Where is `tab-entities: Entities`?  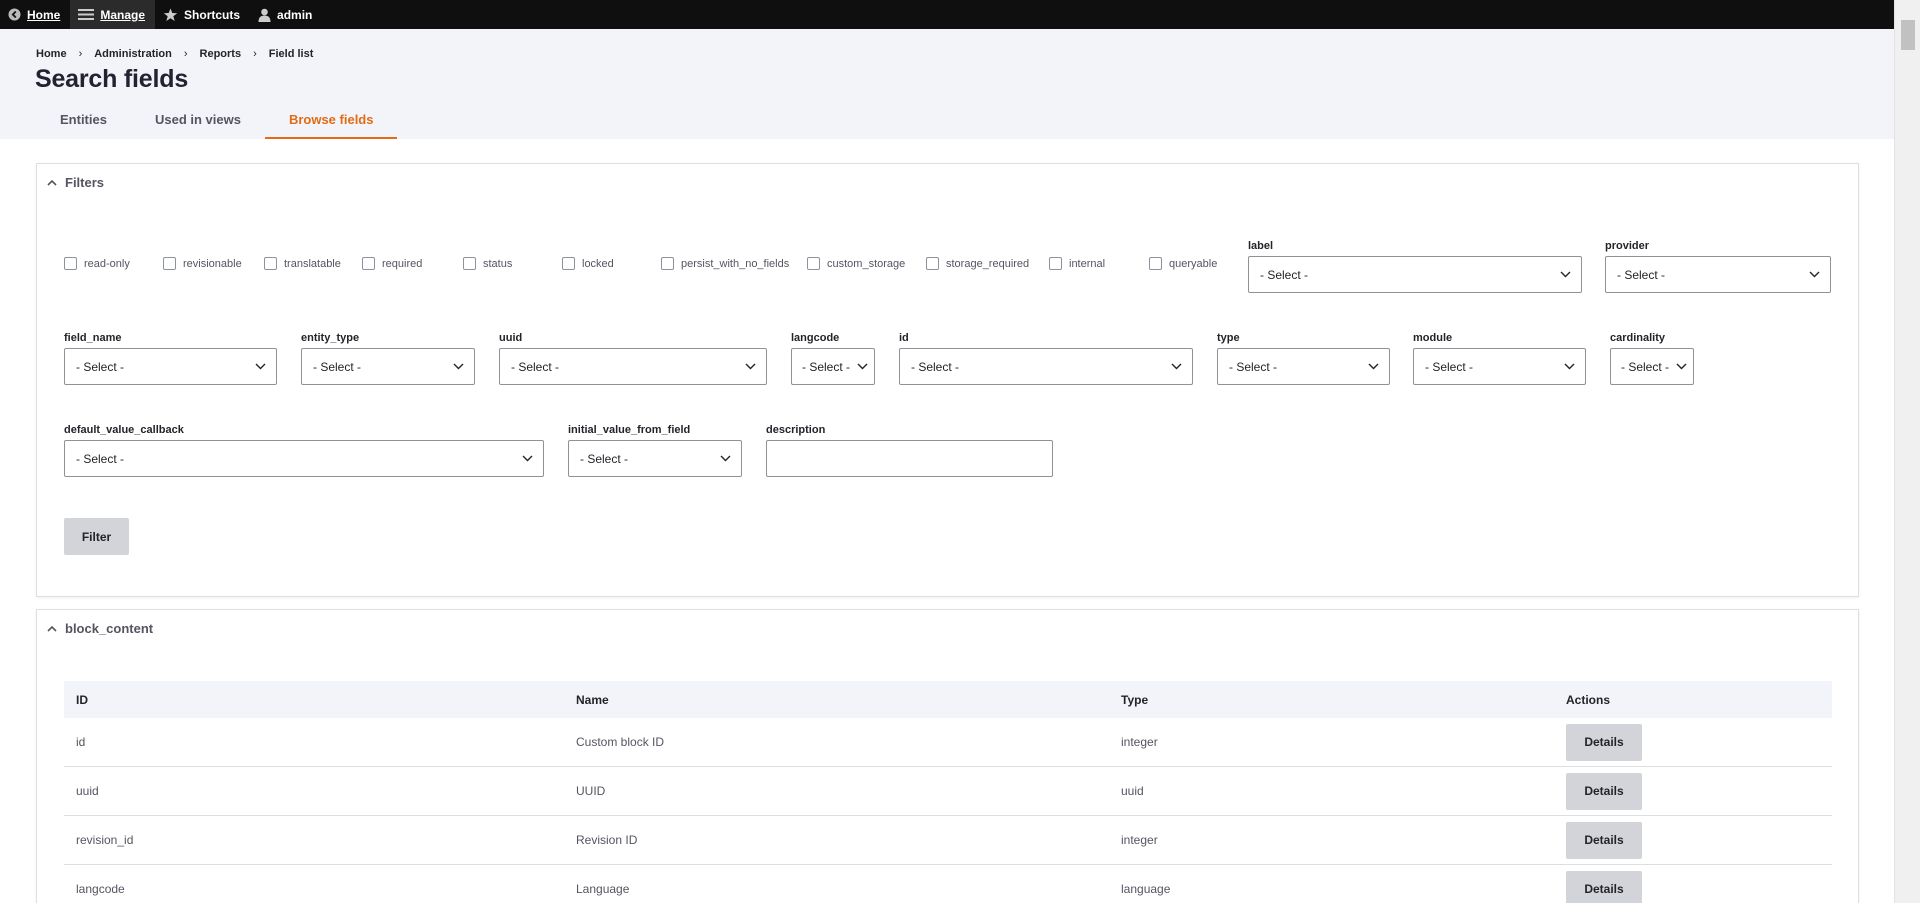
tab-entities: Entities is located at coordinates (83, 123).